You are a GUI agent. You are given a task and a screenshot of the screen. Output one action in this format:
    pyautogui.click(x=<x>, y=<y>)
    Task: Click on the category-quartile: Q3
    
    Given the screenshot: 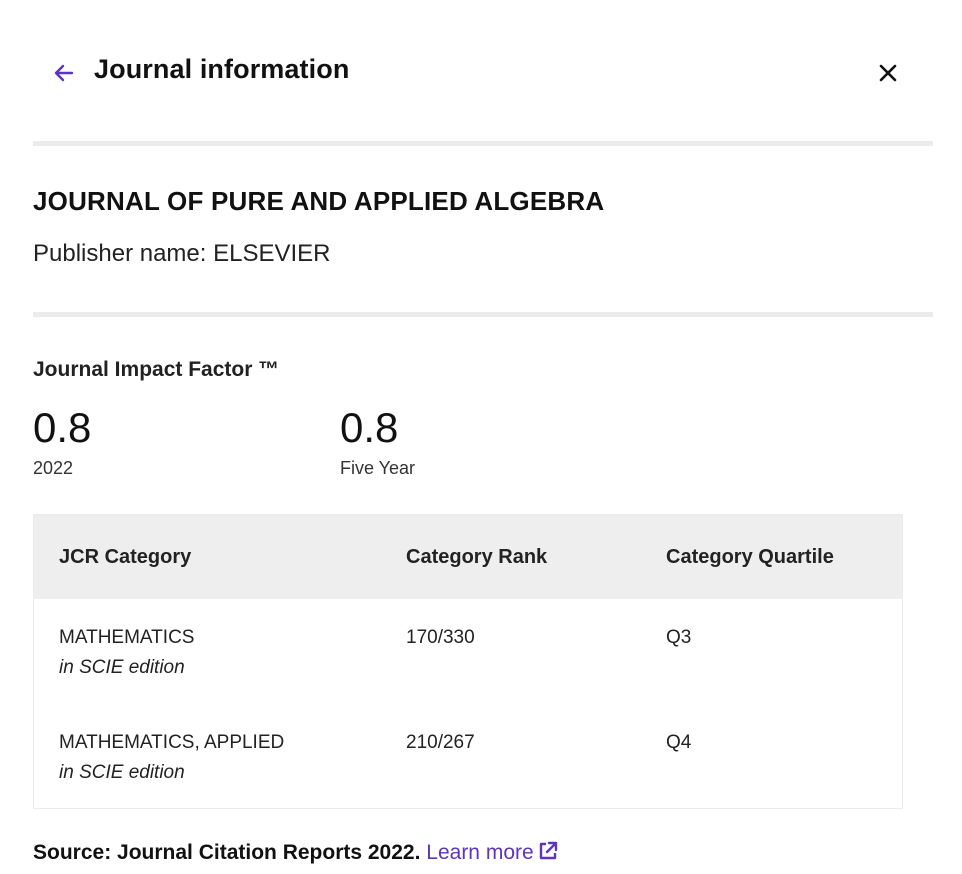 What is the action you would take?
    pyautogui.click(x=679, y=637)
    